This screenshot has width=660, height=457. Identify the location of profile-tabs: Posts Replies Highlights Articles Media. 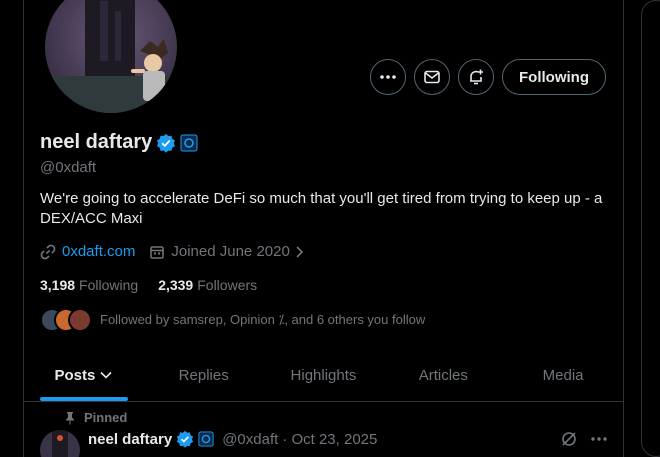
(323, 375).